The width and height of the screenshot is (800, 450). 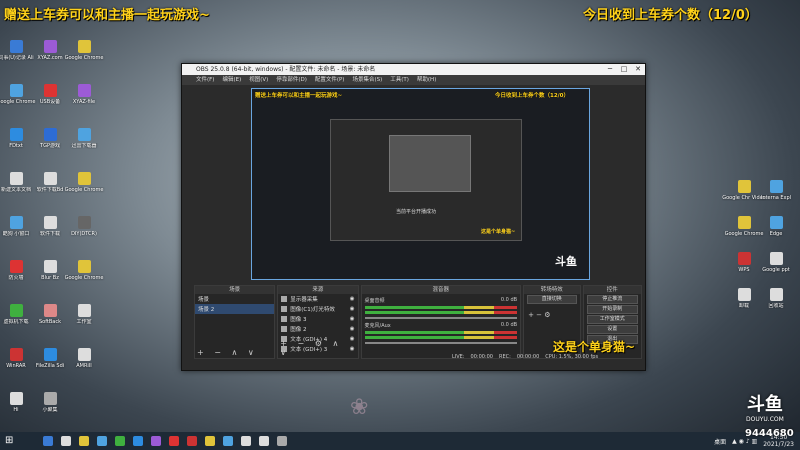 I want to click on viewer-count: 9444680, so click(x=769, y=433).